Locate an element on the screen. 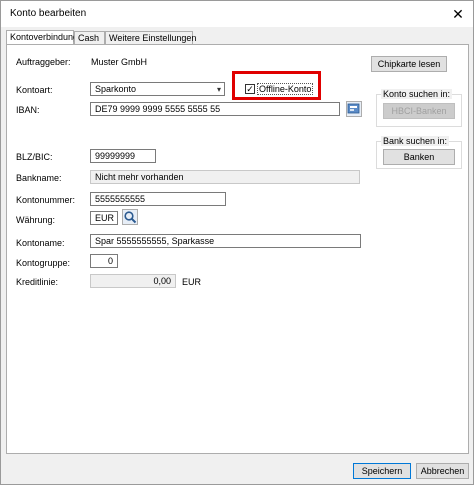 The width and height of the screenshot is (474, 485). kontonummer-label: Kontonummer: is located at coordinates (46, 200).